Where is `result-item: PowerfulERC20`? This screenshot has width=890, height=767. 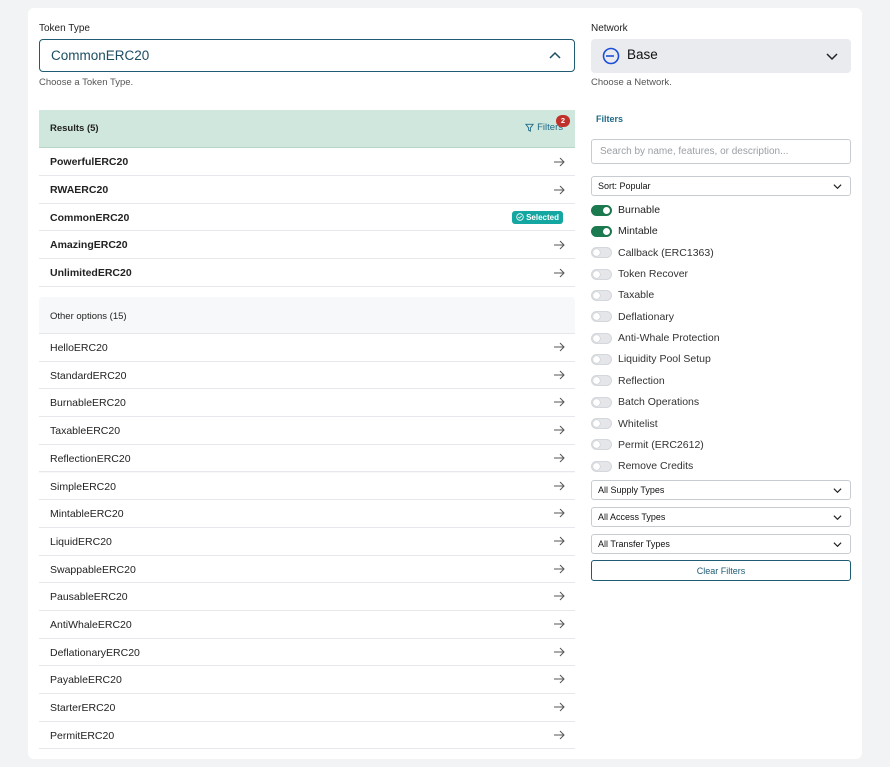
result-item: PowerfulERC20 is located at coordinates (307, 162).